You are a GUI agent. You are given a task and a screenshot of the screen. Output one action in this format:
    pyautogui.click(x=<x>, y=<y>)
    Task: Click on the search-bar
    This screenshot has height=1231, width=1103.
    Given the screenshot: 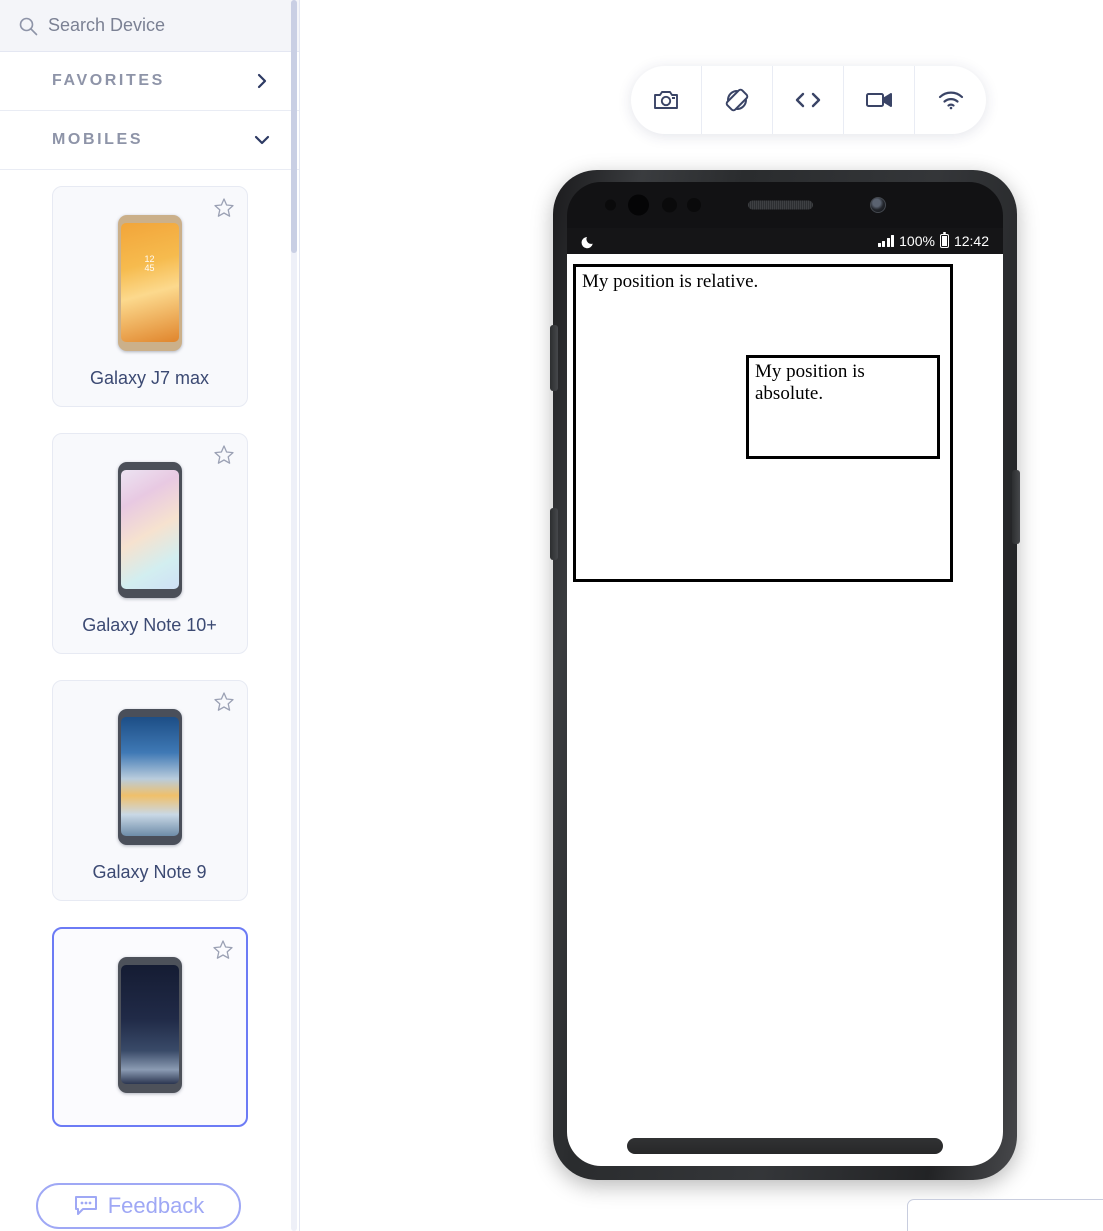 What is the action you would take?
    pyautogui.click(x=149, y=26)
    